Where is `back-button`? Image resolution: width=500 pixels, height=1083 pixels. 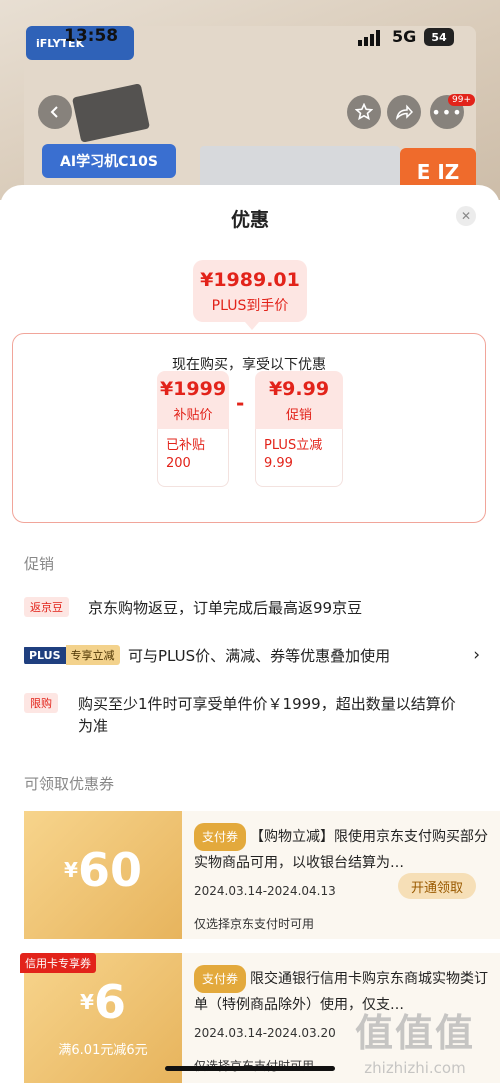
back-button is located at coordinates (55, 112).